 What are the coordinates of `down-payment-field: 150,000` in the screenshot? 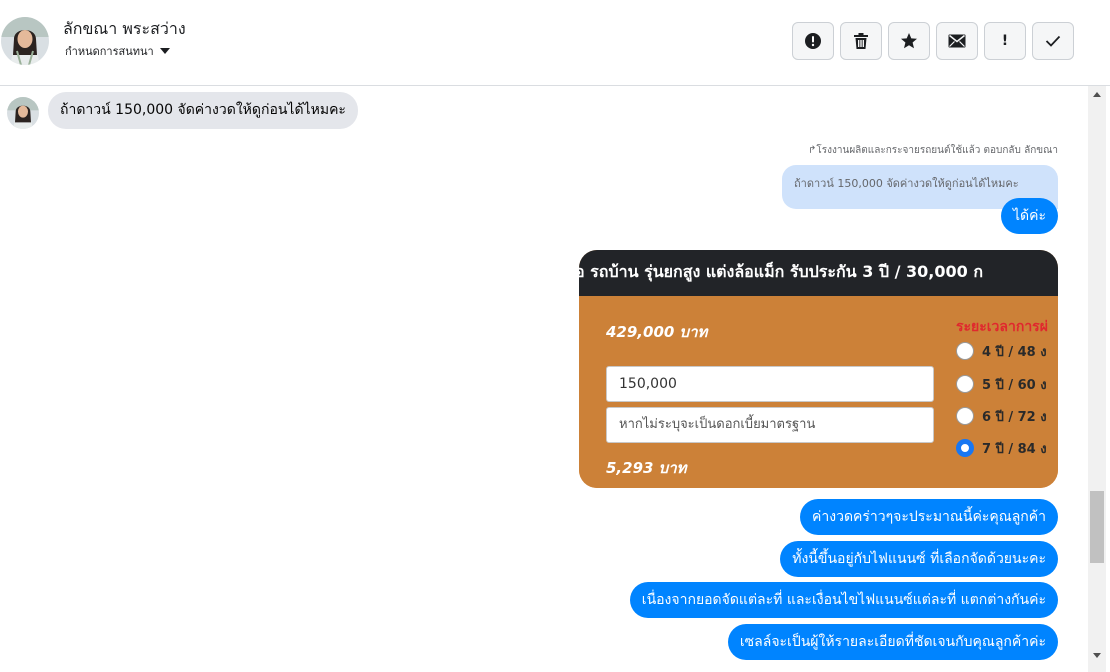 It's located at (770, 384).